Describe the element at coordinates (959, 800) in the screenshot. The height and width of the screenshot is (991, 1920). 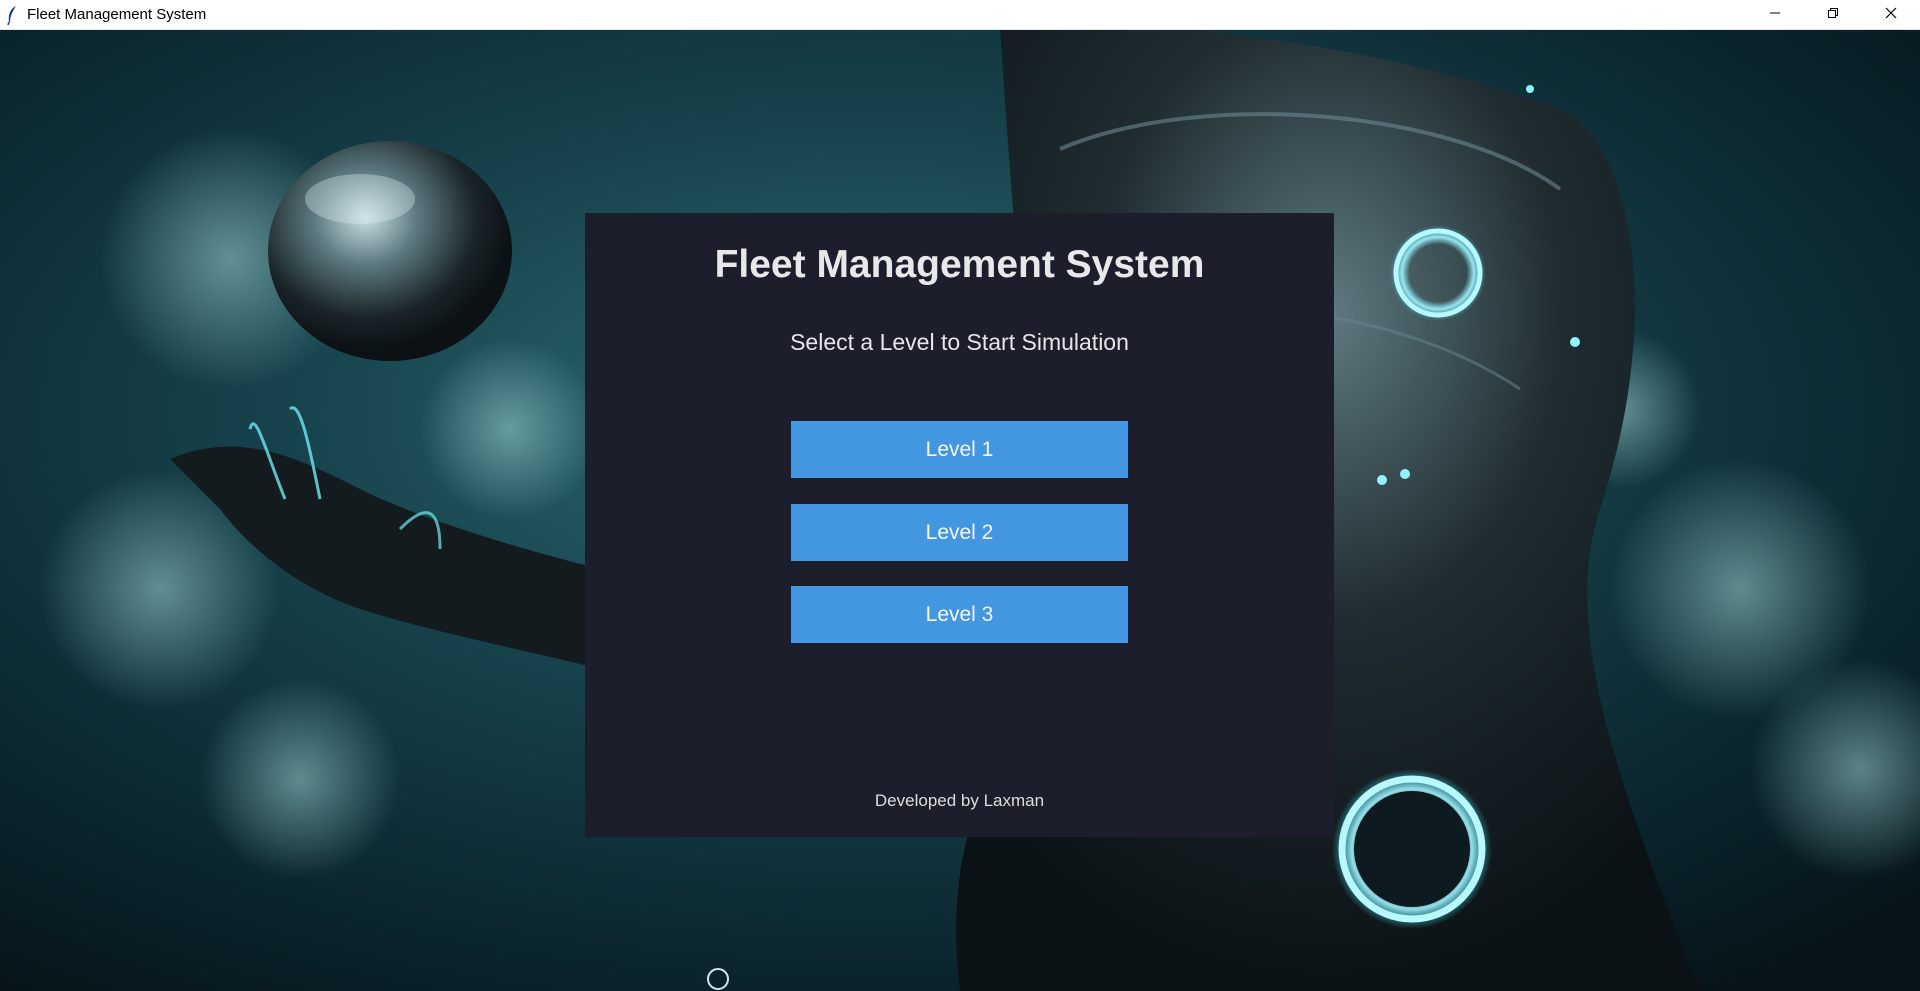
I see `developer-credit: Developed by Laxman` at that location.